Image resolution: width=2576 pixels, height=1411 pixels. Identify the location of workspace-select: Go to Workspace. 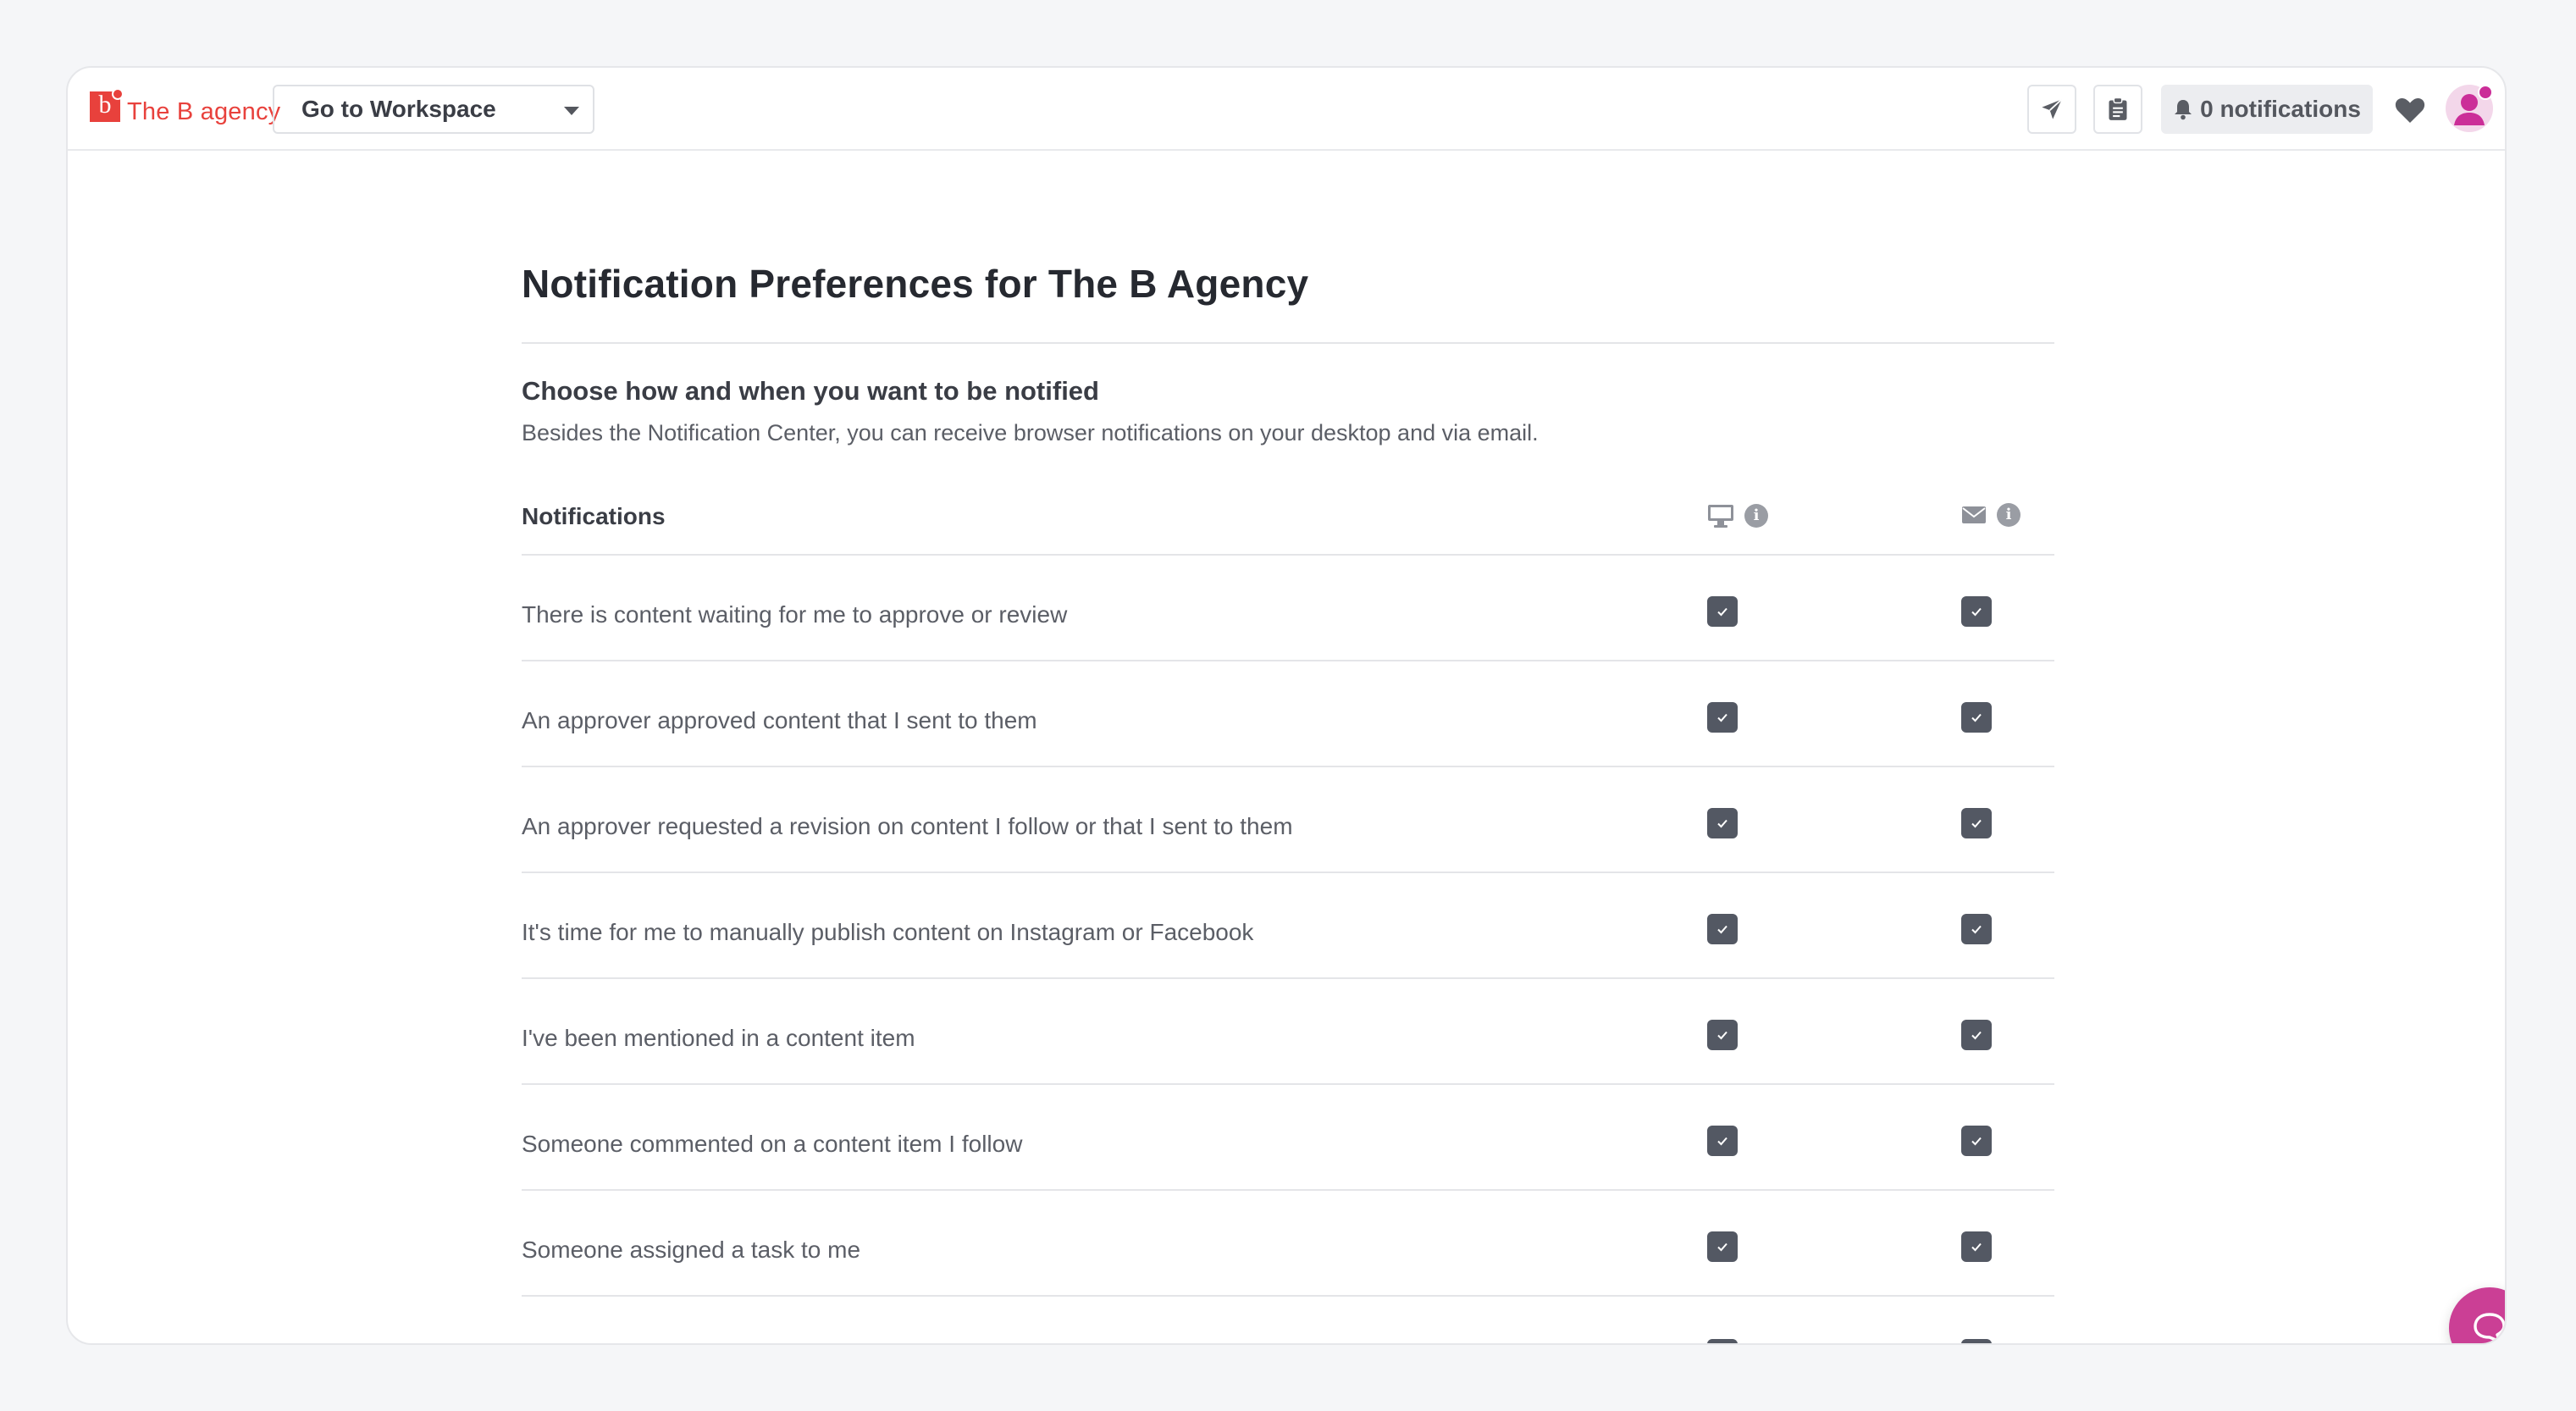
(433, 109).